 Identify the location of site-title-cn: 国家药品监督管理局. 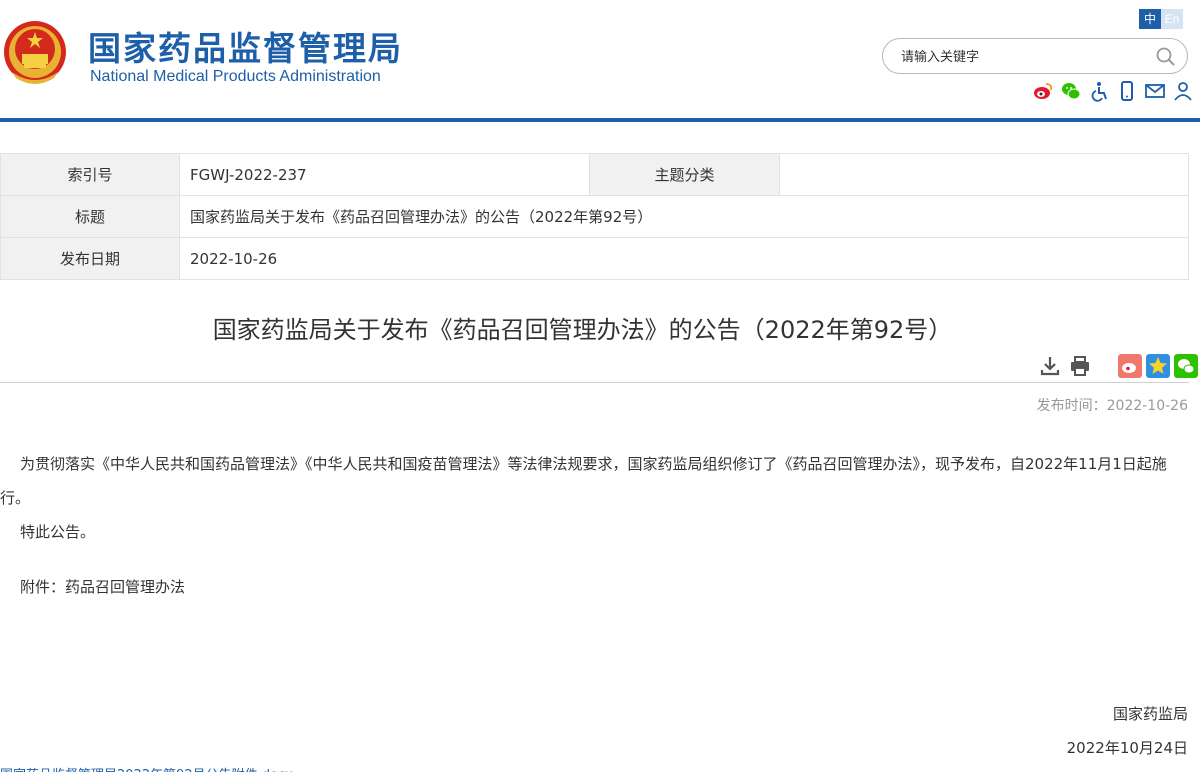
(245, 46).